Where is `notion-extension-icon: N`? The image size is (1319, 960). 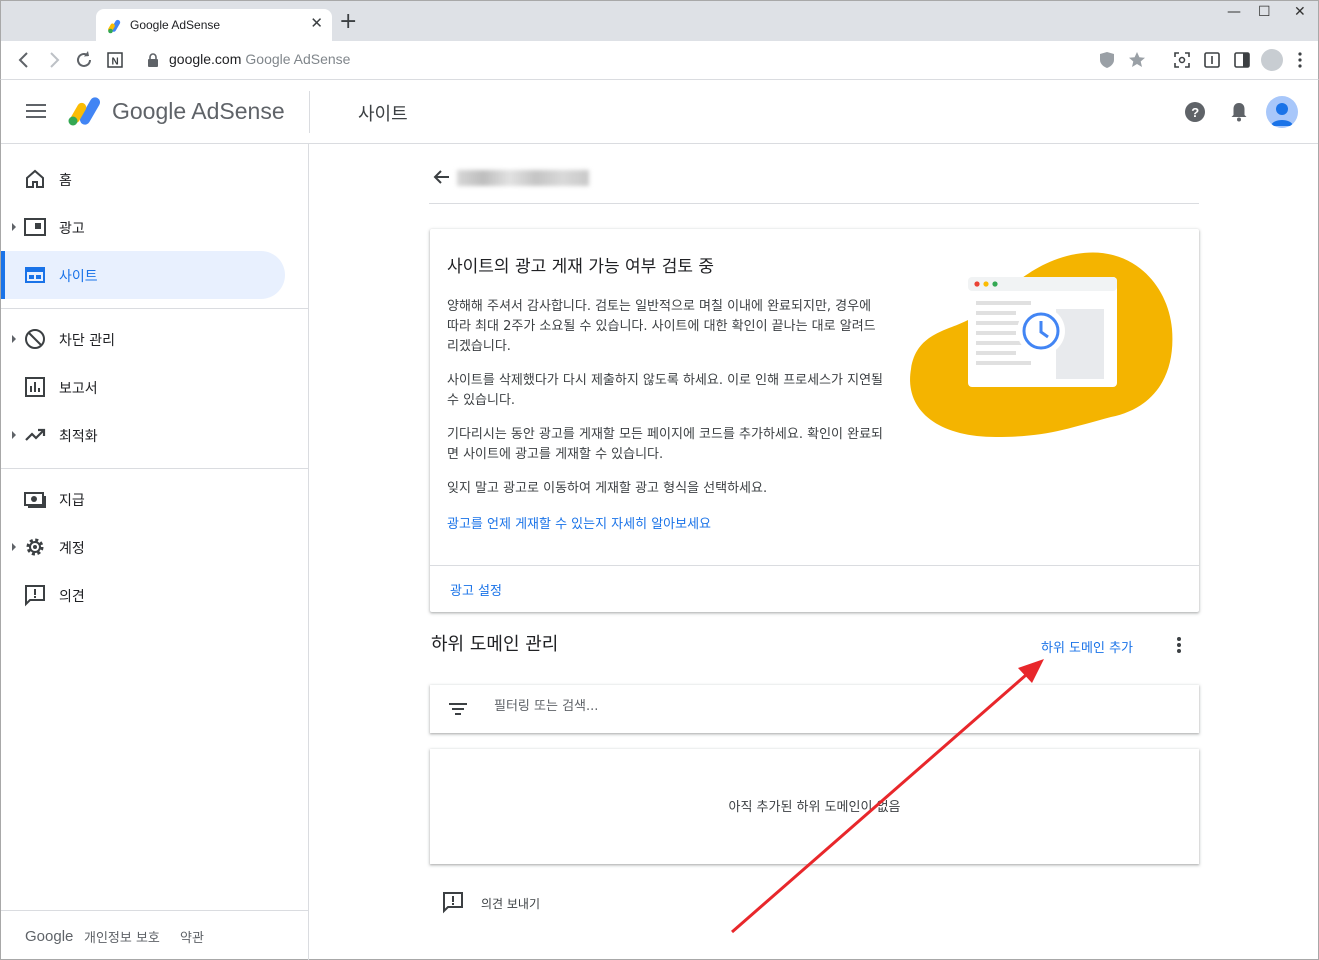 notion-extension-icon: N is located at coordinates (115, 60).